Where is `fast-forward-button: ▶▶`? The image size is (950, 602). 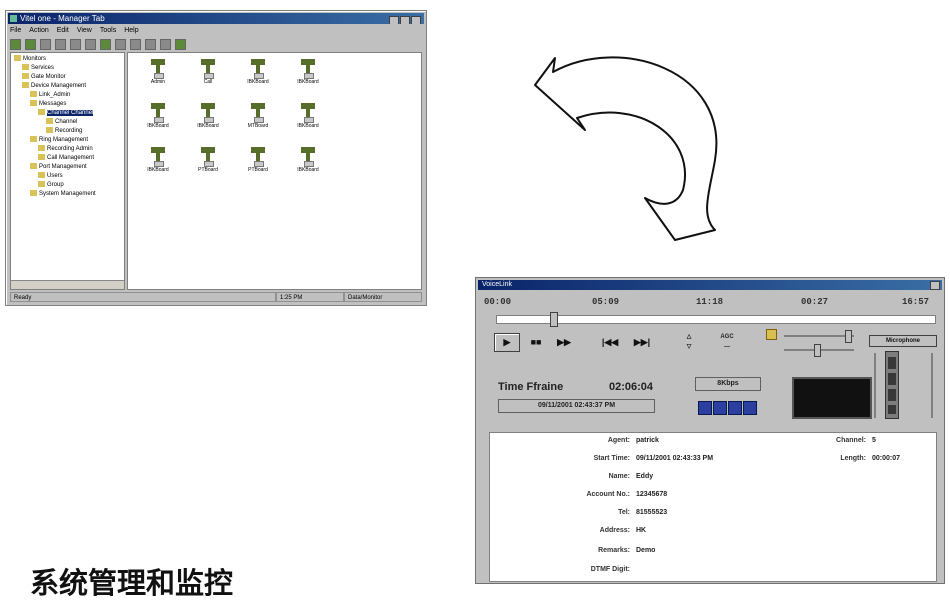
fast-forward-button: ▶▶ is located at coordinates (564, 342).